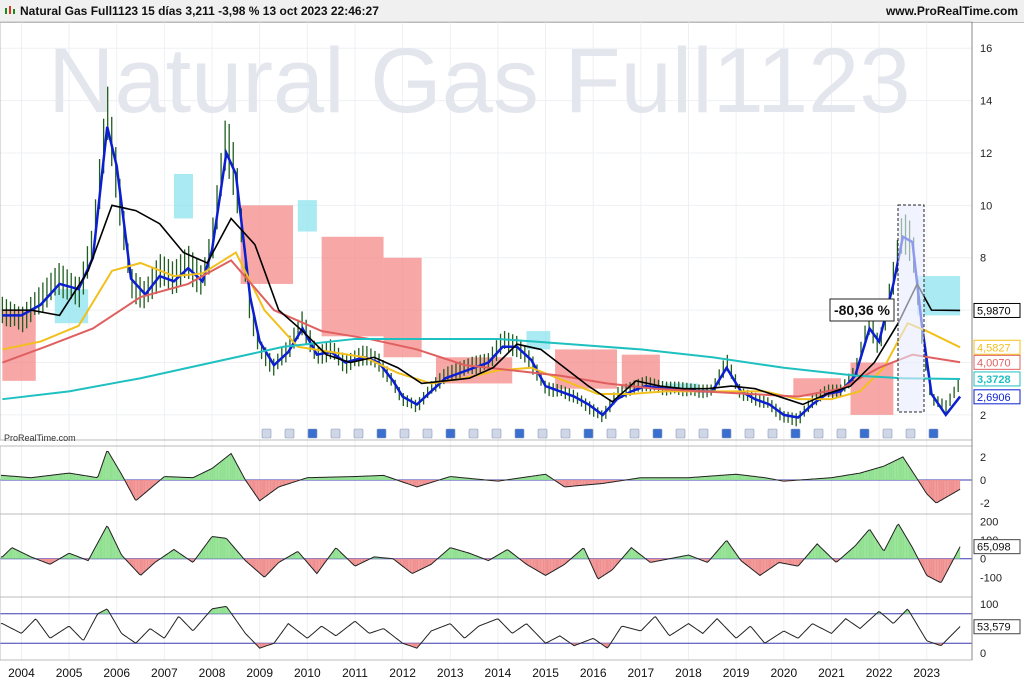 This screenshot has height=683, width=1024. Describe the element at coordinates (986, 206) in the screenshot. I see `y-tick-label: 10` at that location.